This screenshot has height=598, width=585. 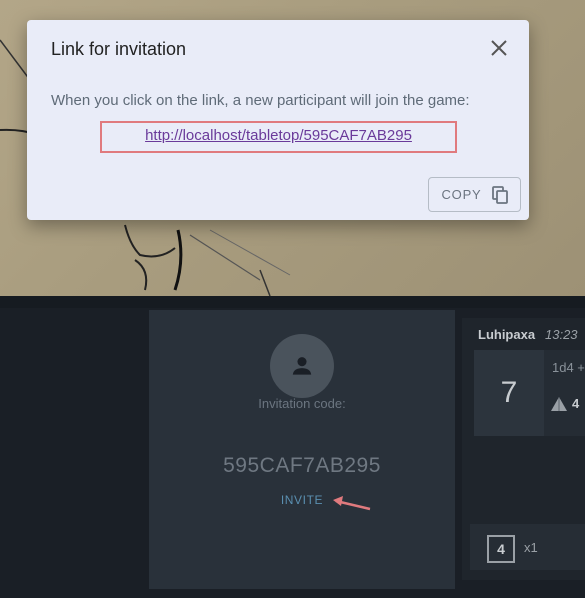 I want to click on chat-time: 13:23, so click(x=561, y=334).